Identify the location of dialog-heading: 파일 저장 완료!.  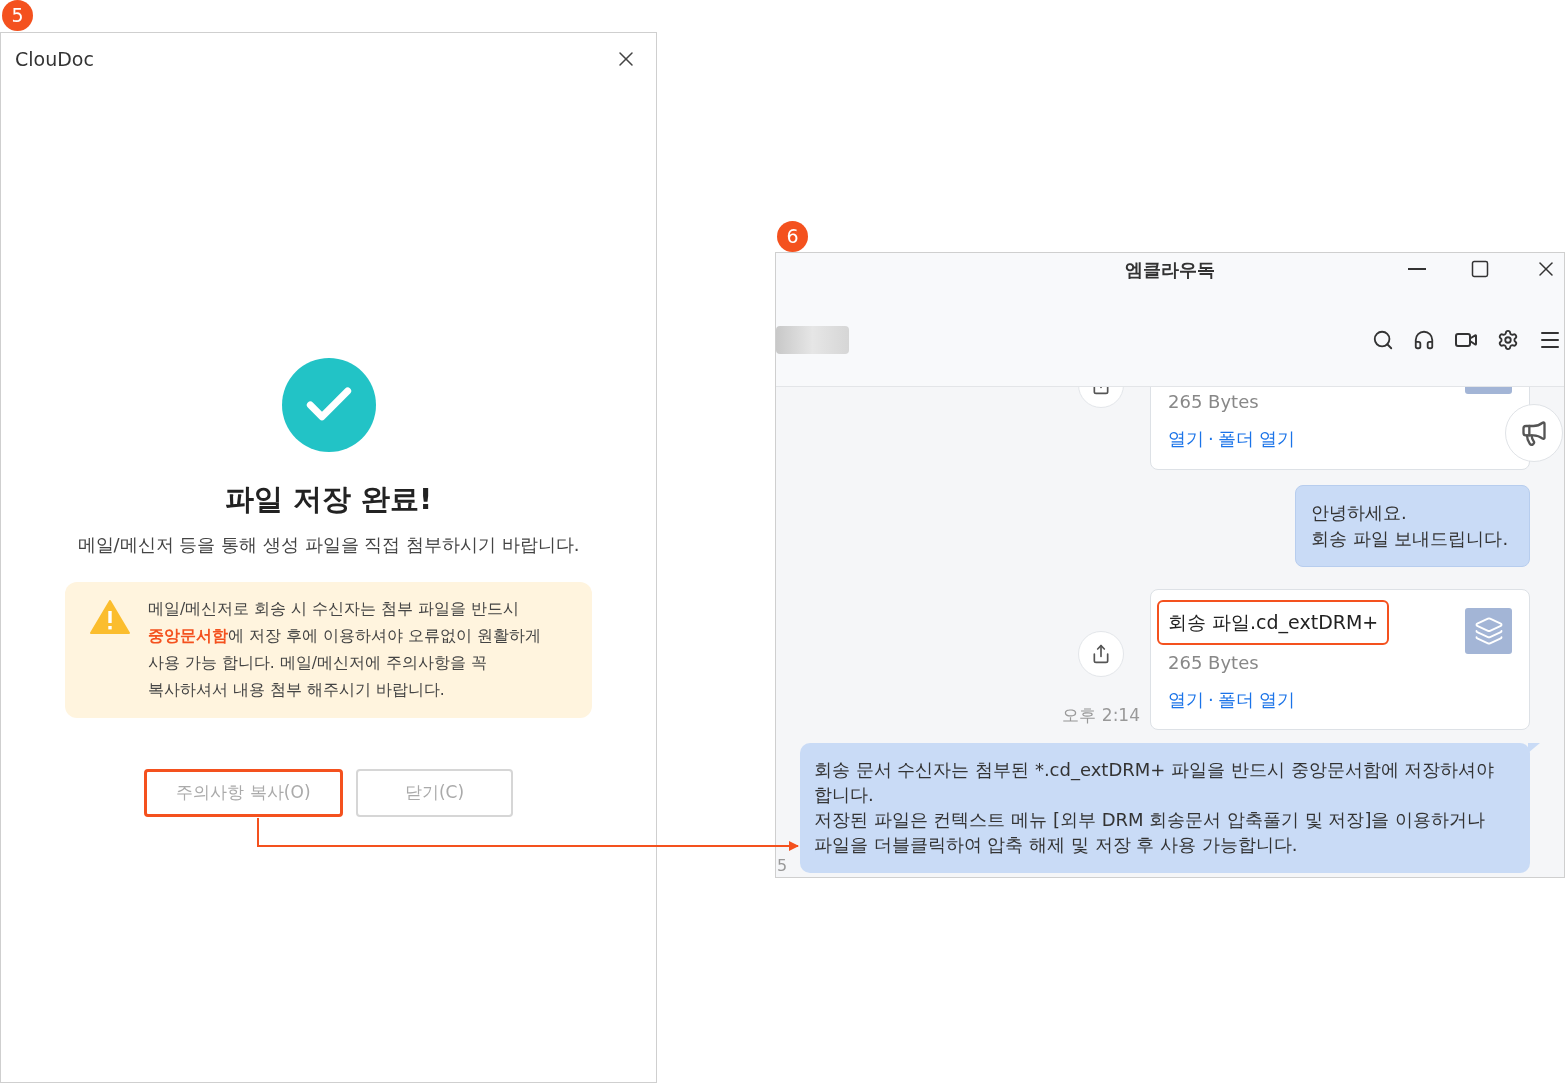
(328, 499).